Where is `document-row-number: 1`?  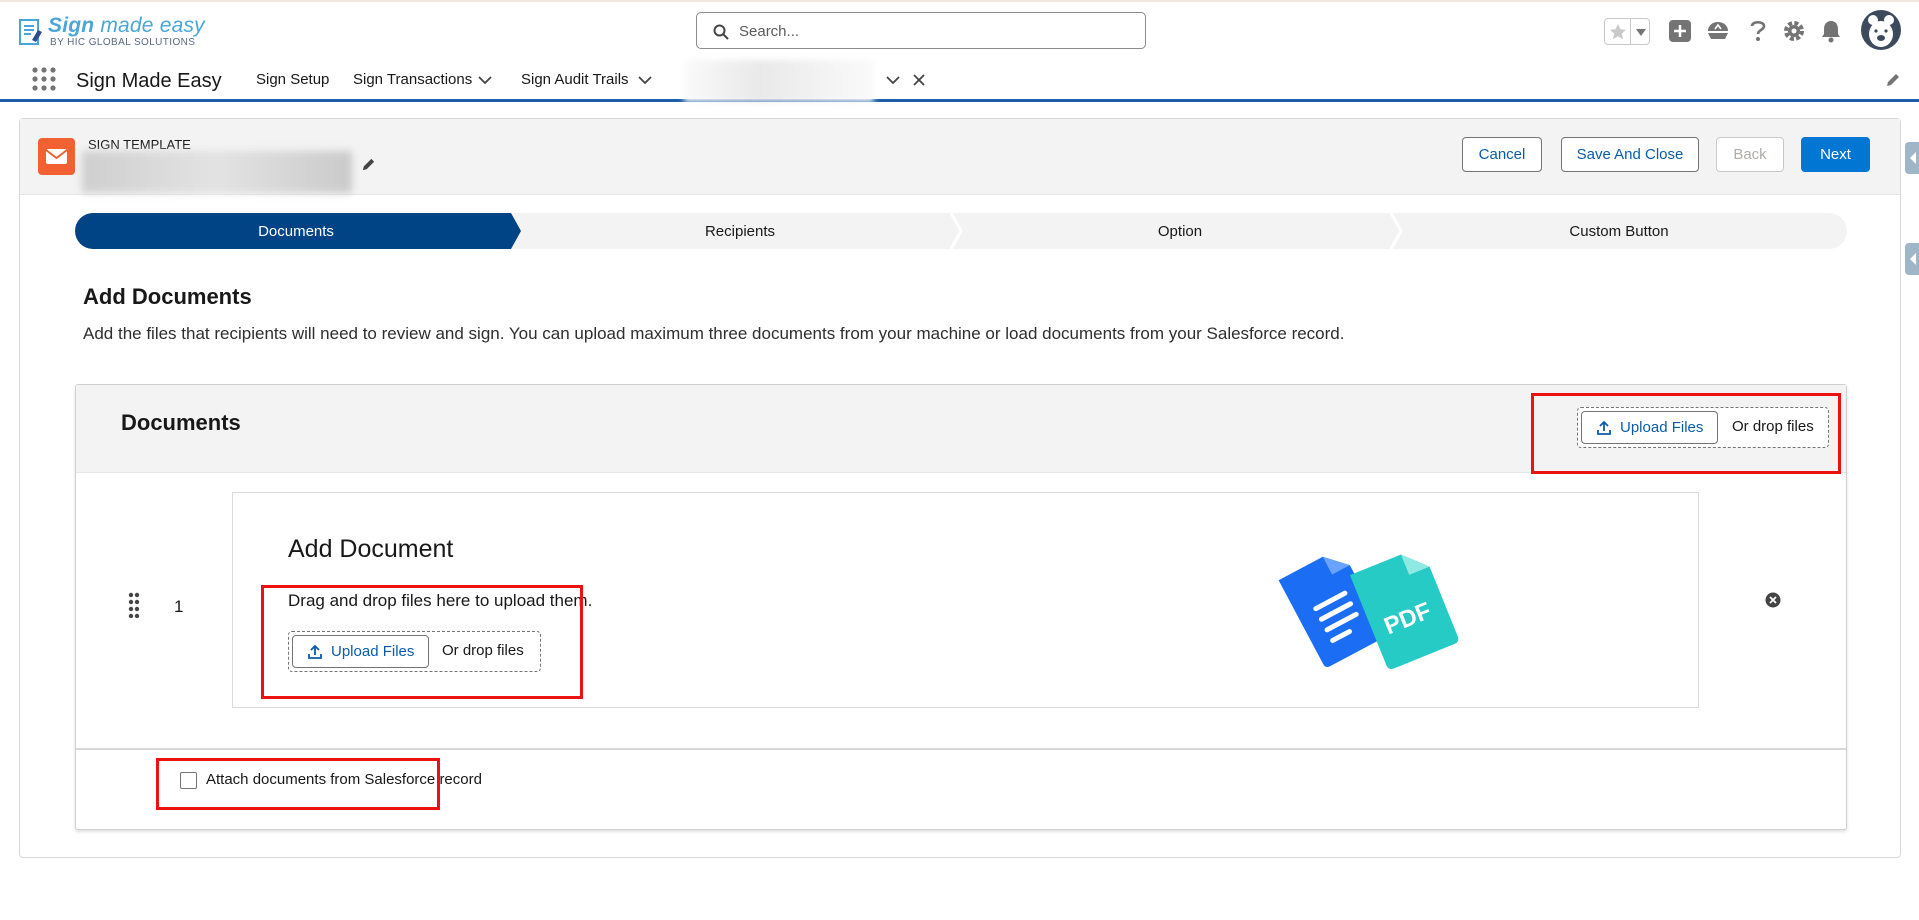
document-row-number: 1 is located at coordinates (179, 606).